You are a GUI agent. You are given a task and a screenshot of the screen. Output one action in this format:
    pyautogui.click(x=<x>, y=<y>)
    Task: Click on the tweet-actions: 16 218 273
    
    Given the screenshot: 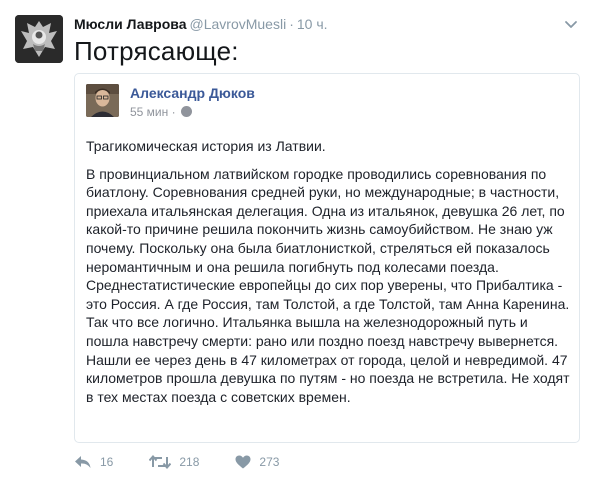 What is the action you would take?
    pyautogui.click(x=194, y=462)
    